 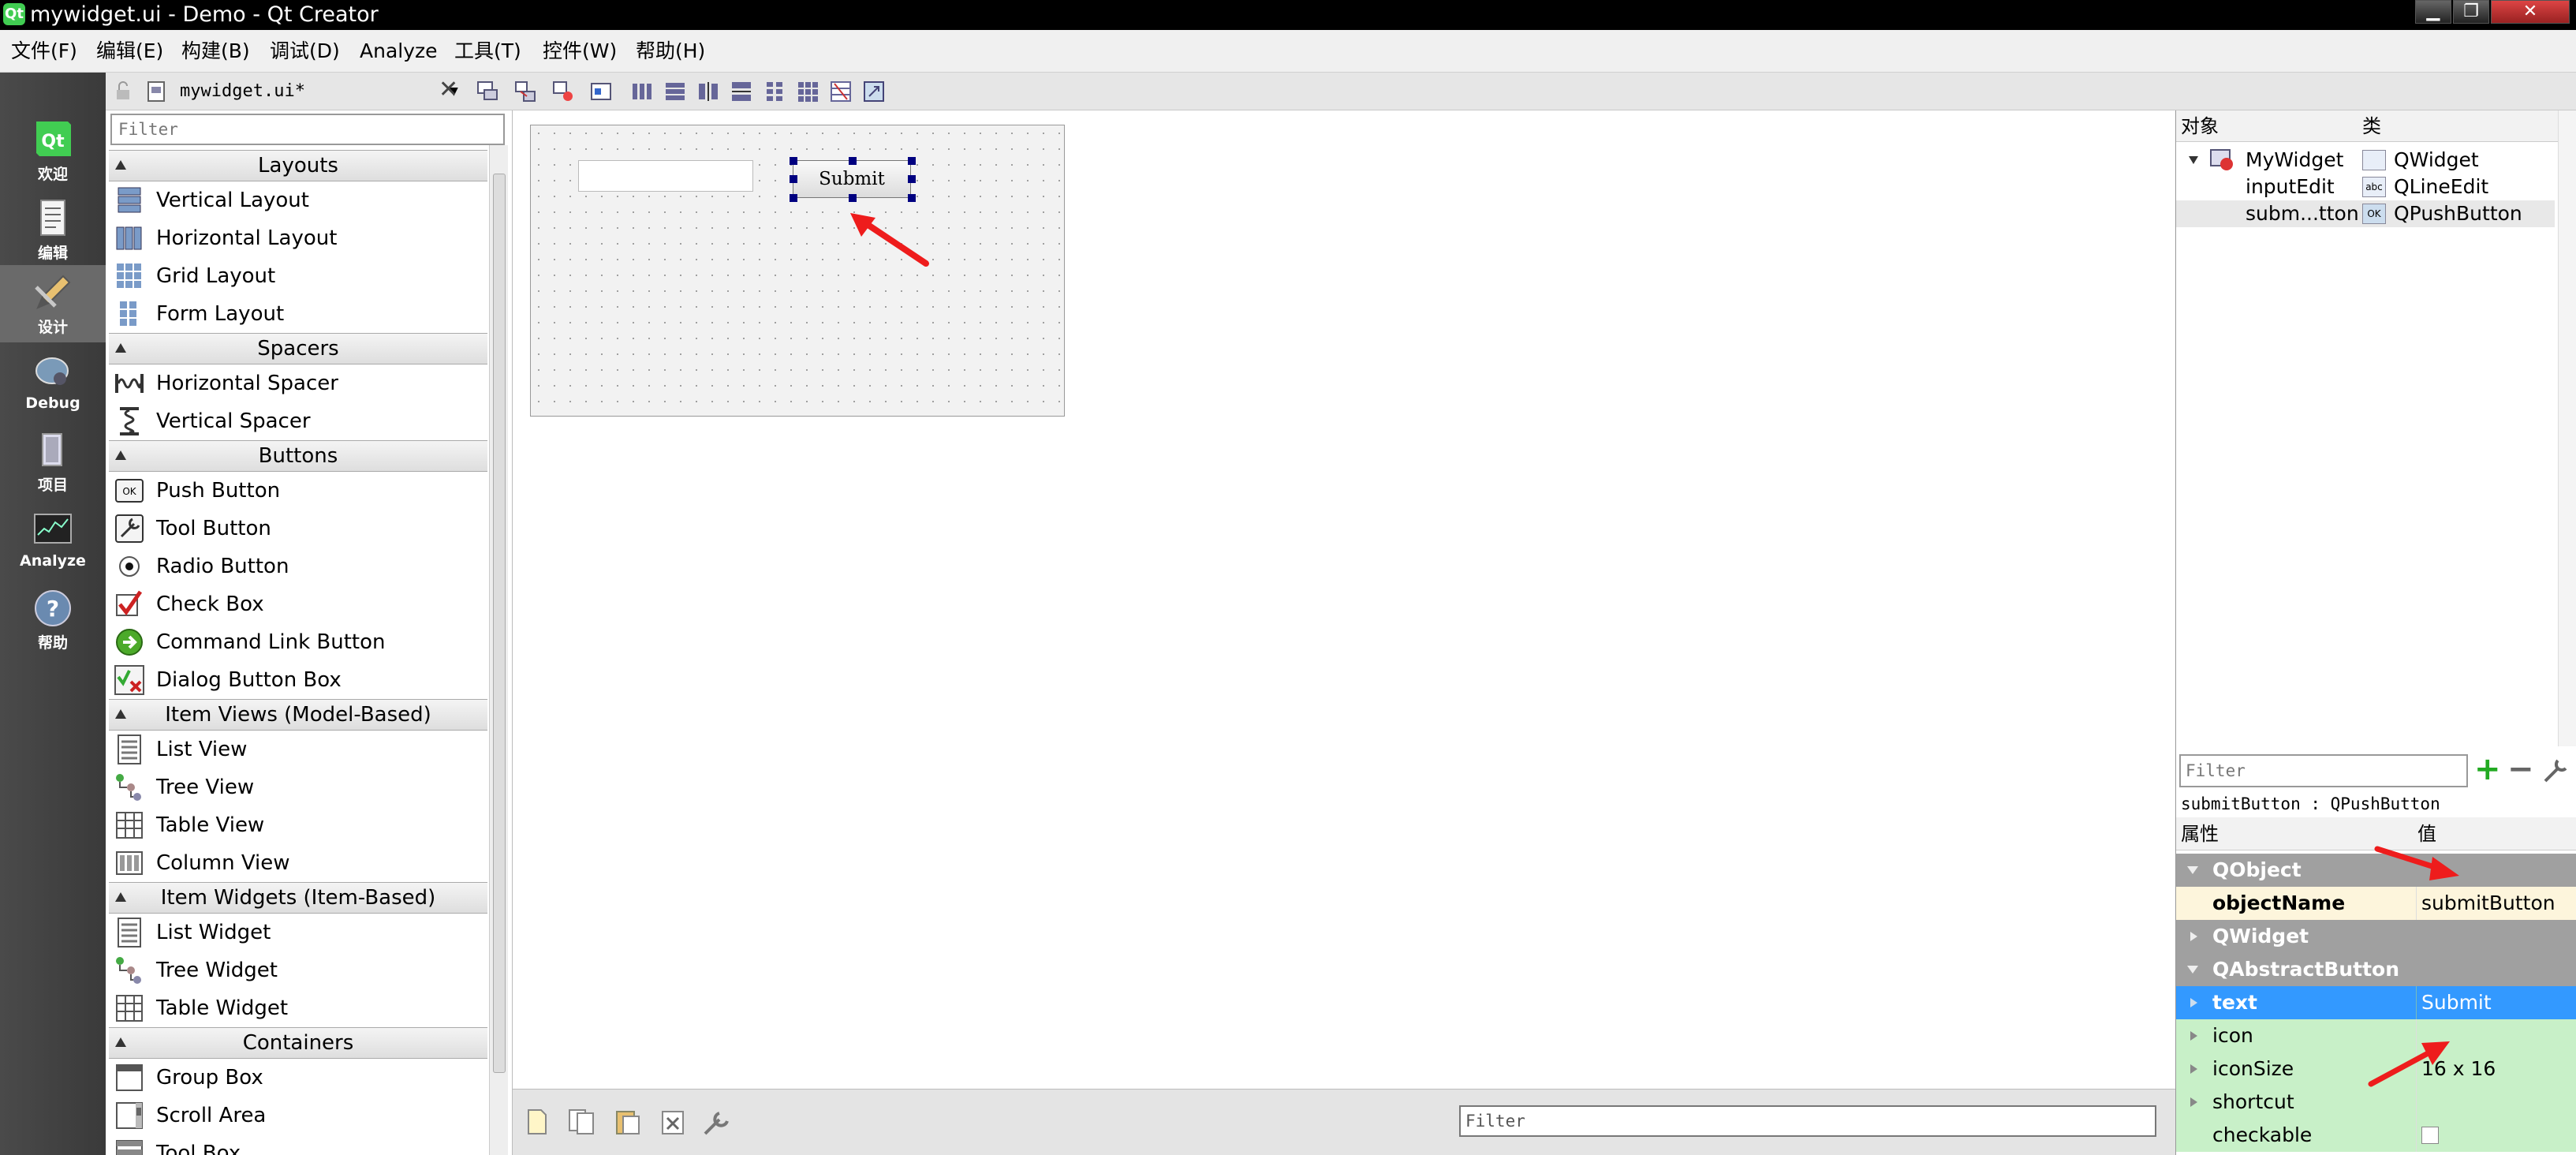 I want to click on checkable-checkbox, so click(x=2430, y=1135).